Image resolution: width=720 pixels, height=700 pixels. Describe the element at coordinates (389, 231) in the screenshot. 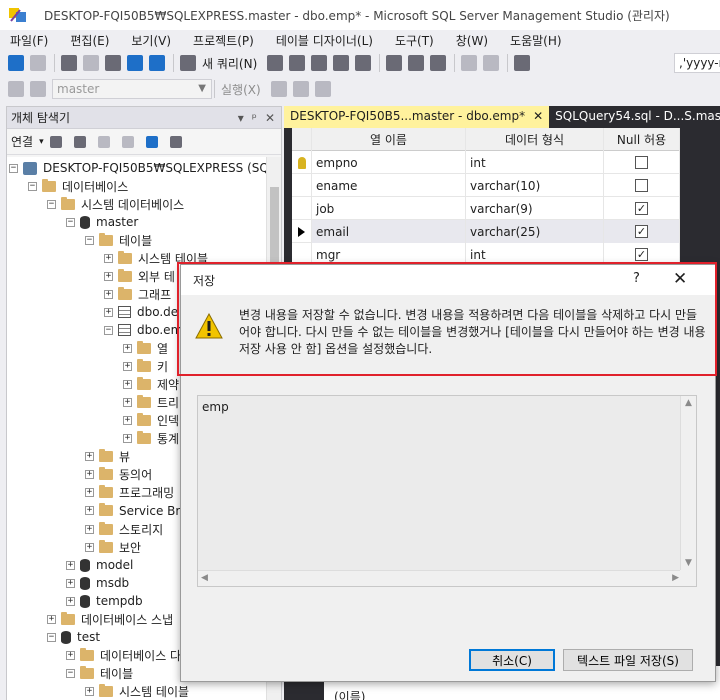

I see `column-name-cell: email` at that location.